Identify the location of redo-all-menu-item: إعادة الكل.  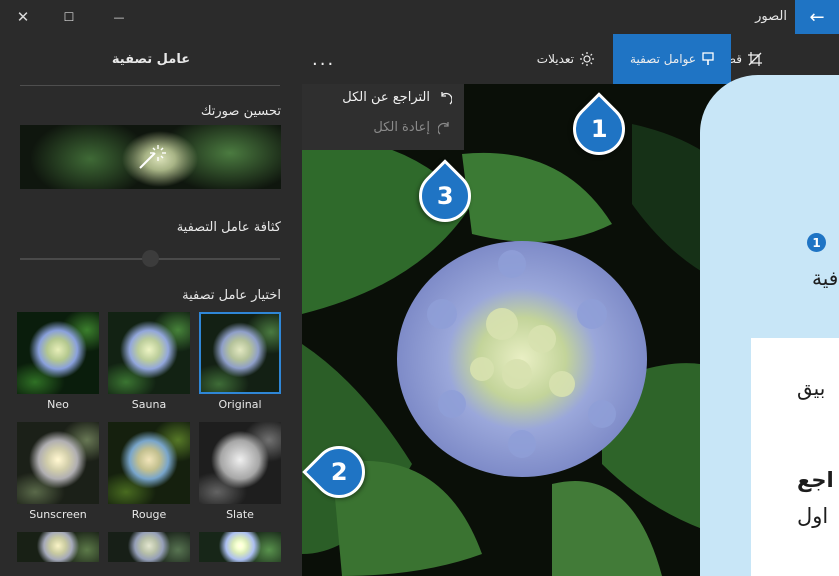
(412, 127).